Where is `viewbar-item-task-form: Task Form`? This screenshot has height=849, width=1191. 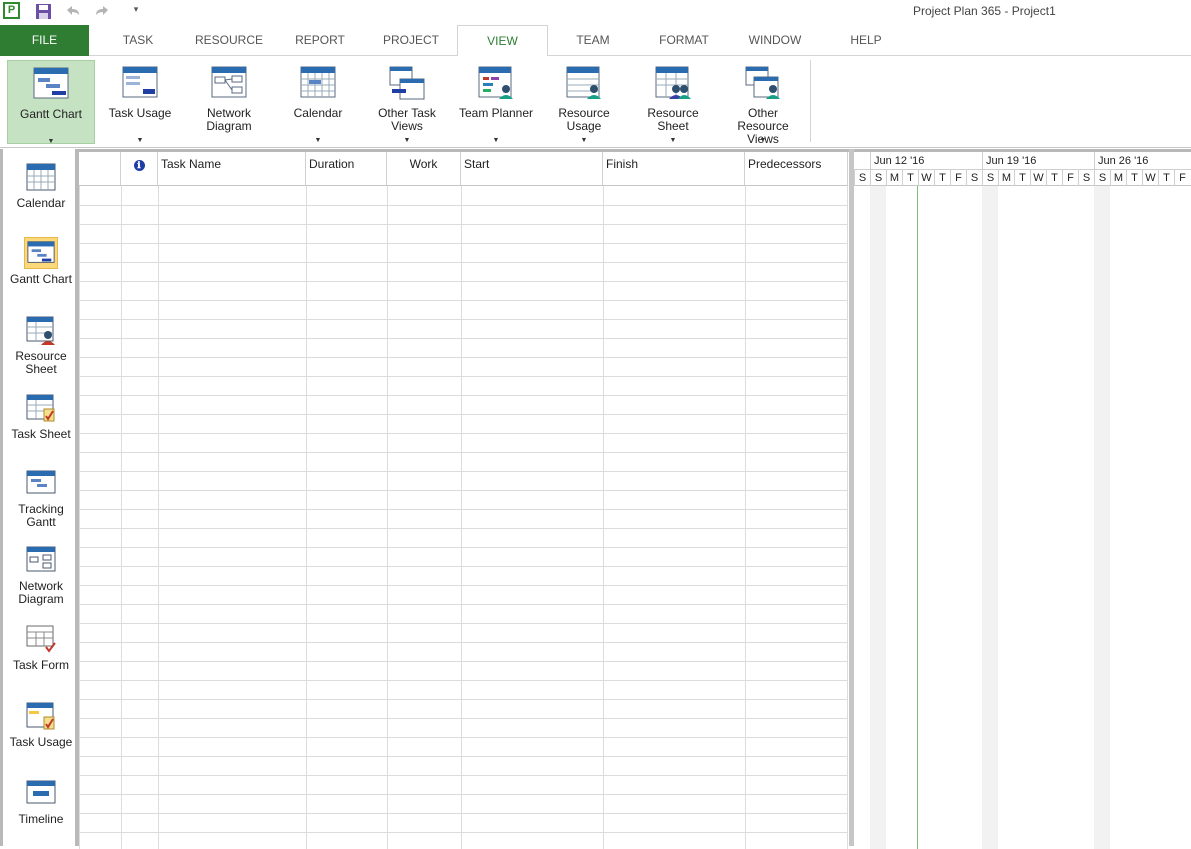 viewbar-item-task-form: Task Form is located at coordinates (41, 647).